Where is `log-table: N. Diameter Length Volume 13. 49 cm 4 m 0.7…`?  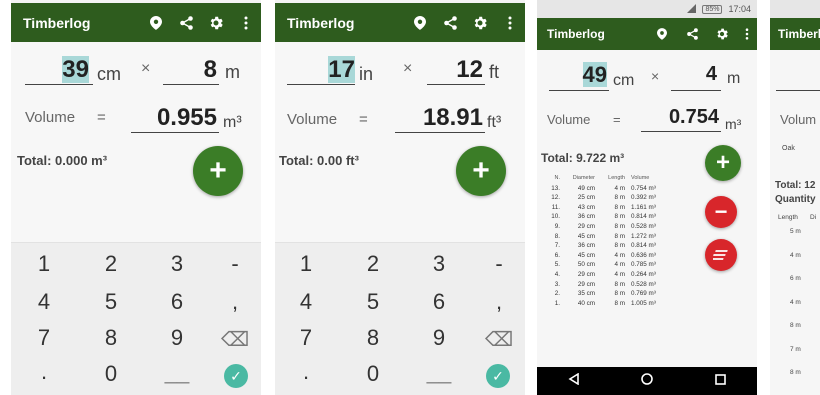
log-table: N. Diameter Length Volume 13. 49 cm 4 m 0.7… is located at coordinates (631, 241).